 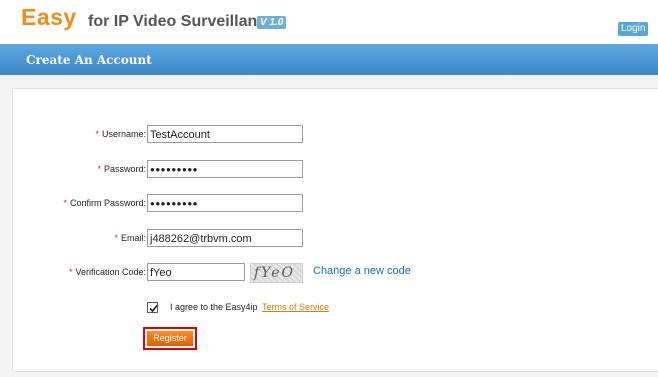 I want to click on version-badge: V 1.0, so click(x=272, y=22).